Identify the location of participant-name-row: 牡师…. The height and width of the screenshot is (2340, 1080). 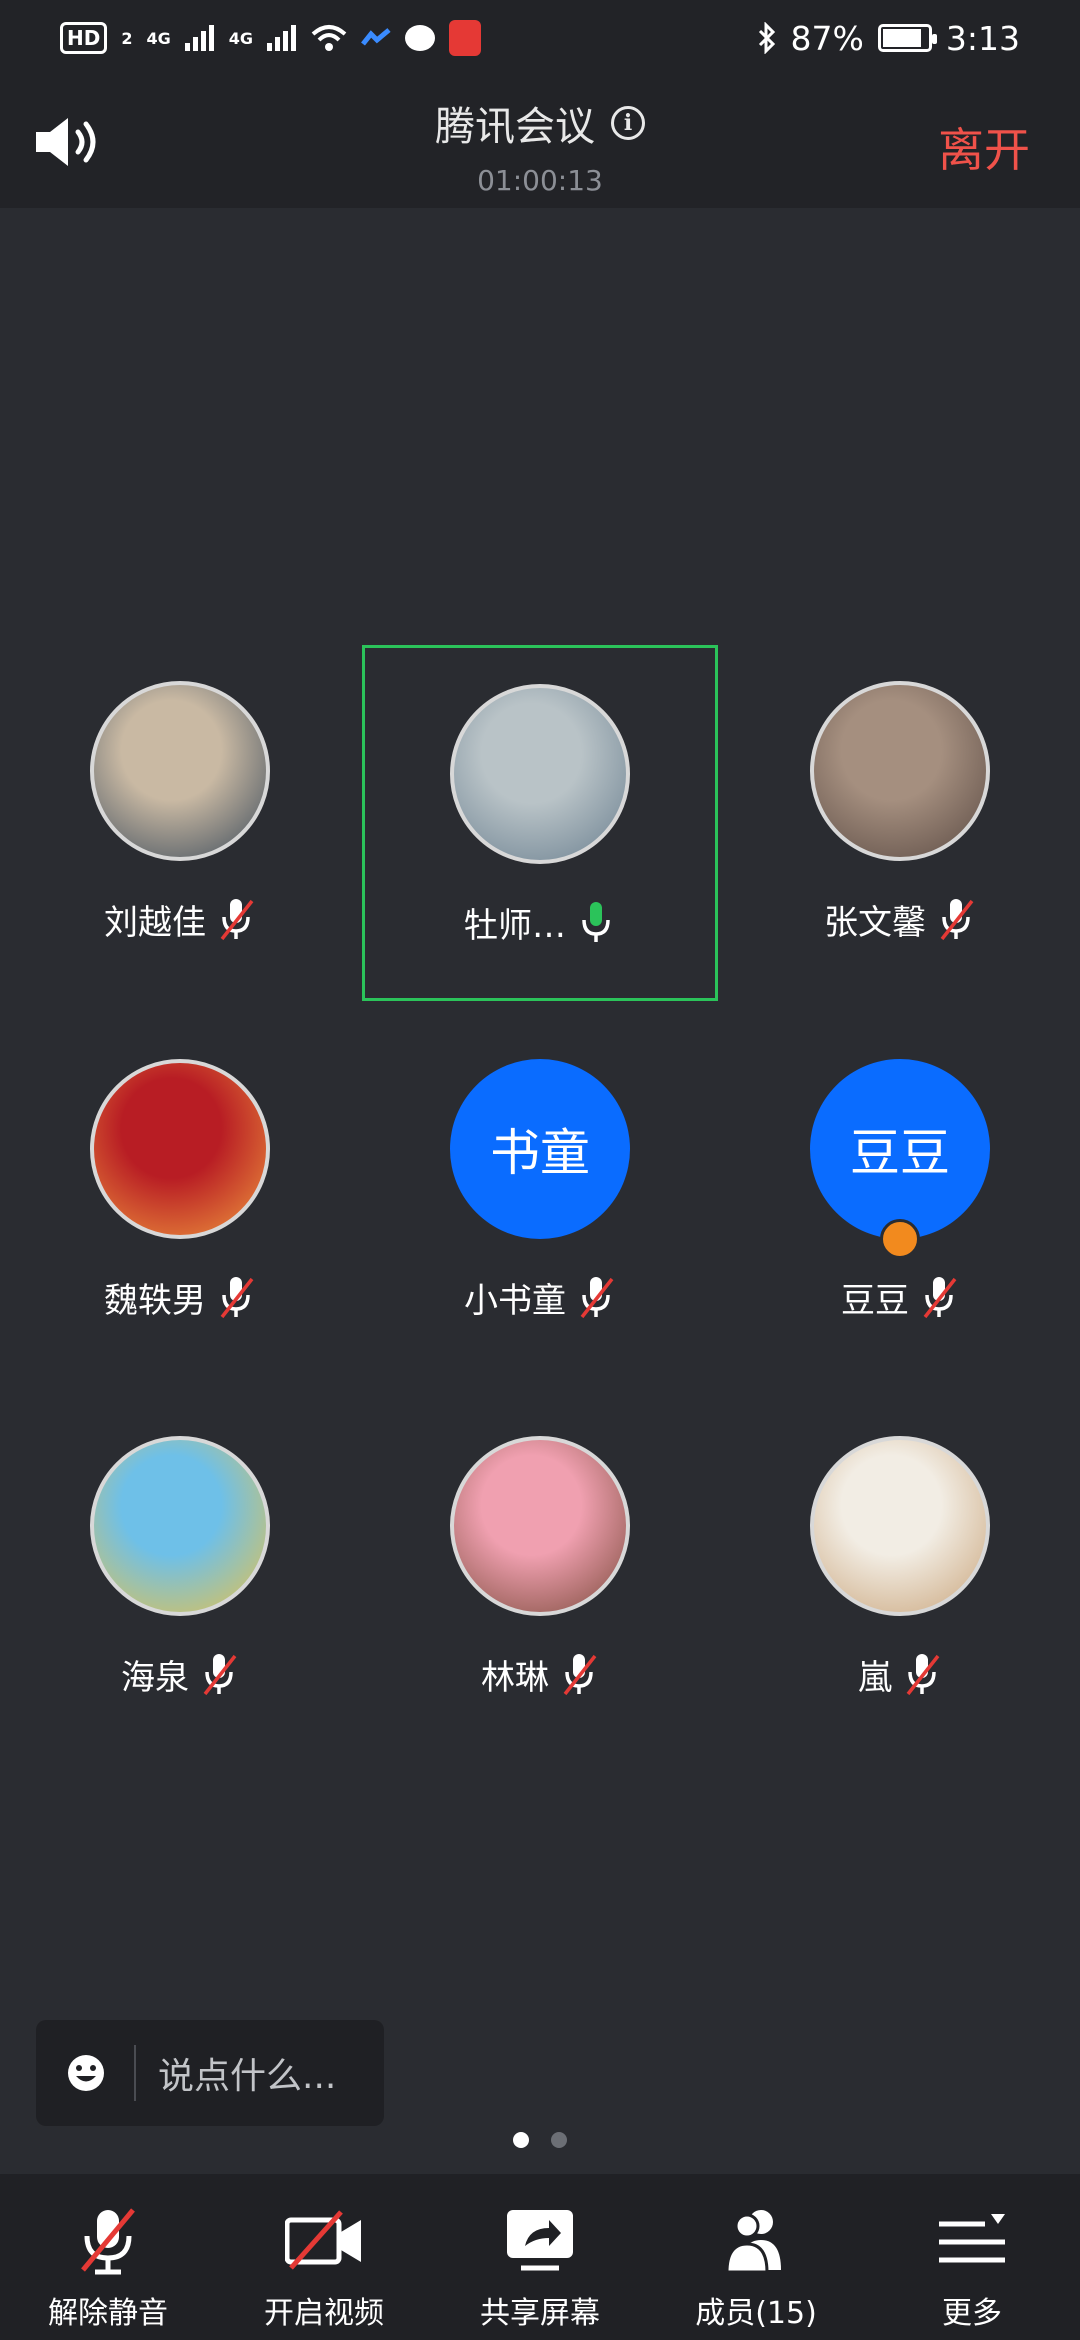
(540, 922).